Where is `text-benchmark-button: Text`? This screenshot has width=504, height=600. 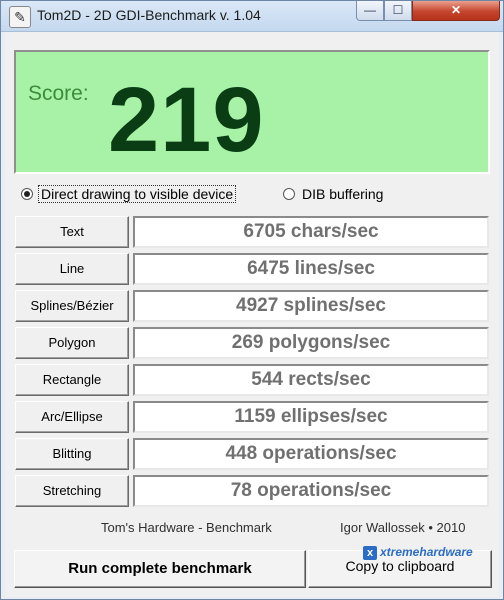 text-benchmark-button: Text is located at coordinates (72, 232).